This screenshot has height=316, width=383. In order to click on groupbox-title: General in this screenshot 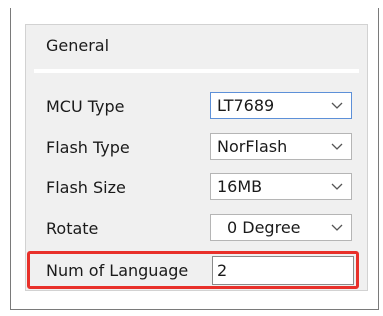, I will do `click(78, 45)`.